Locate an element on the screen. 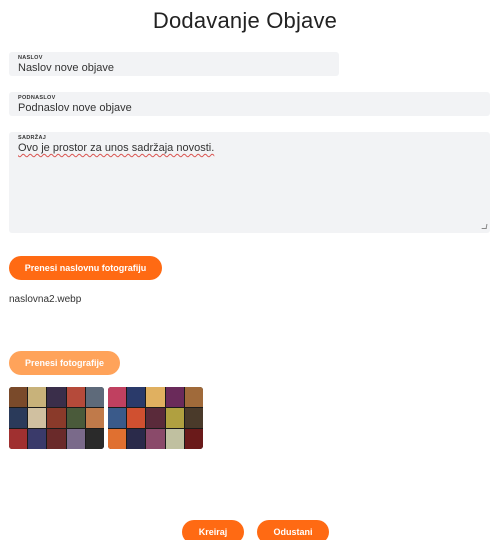 The image size is (490, 540). cover-filename: naslovna2.webp is located at coordinates (45, 299).